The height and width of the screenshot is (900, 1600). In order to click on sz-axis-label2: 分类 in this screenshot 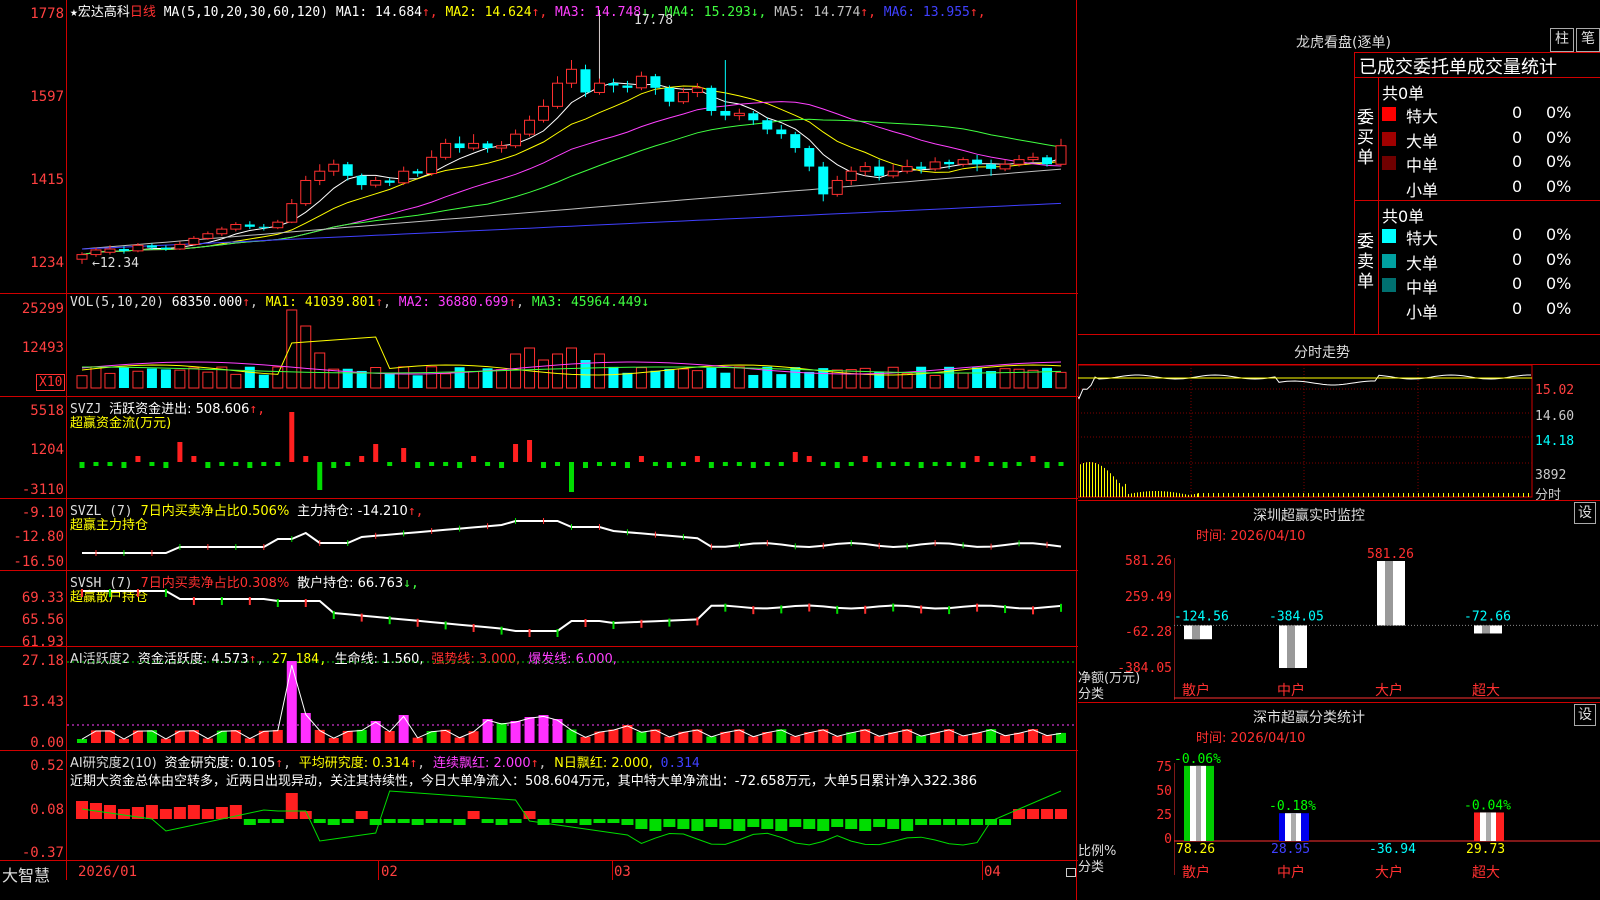, I will do `click(1091, 694)`.